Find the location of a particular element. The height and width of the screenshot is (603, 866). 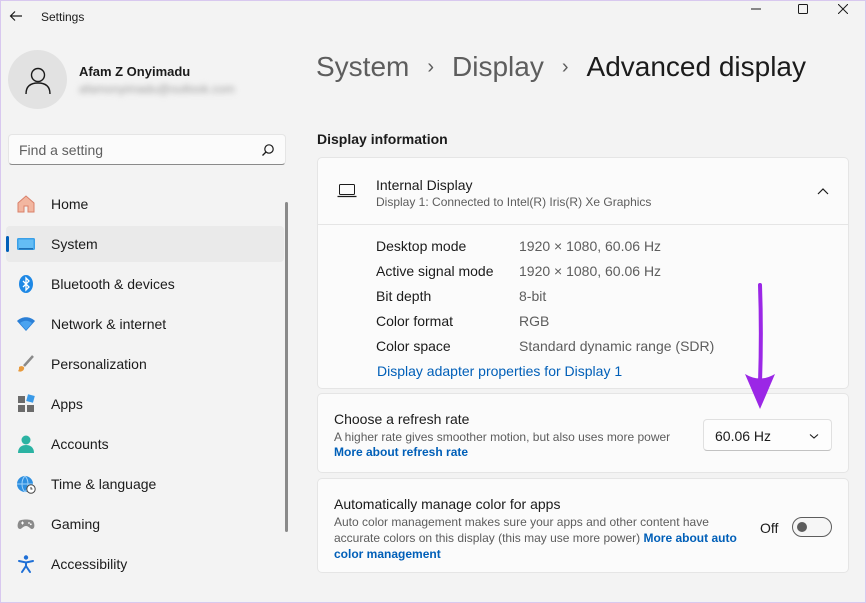

laptop-icon is located at coordinates (347, 191).